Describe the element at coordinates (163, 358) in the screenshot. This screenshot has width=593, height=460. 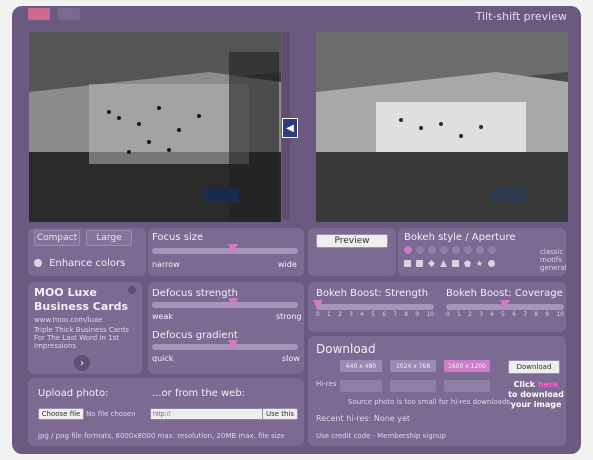
I see `defocus-quick: quick` at that location.